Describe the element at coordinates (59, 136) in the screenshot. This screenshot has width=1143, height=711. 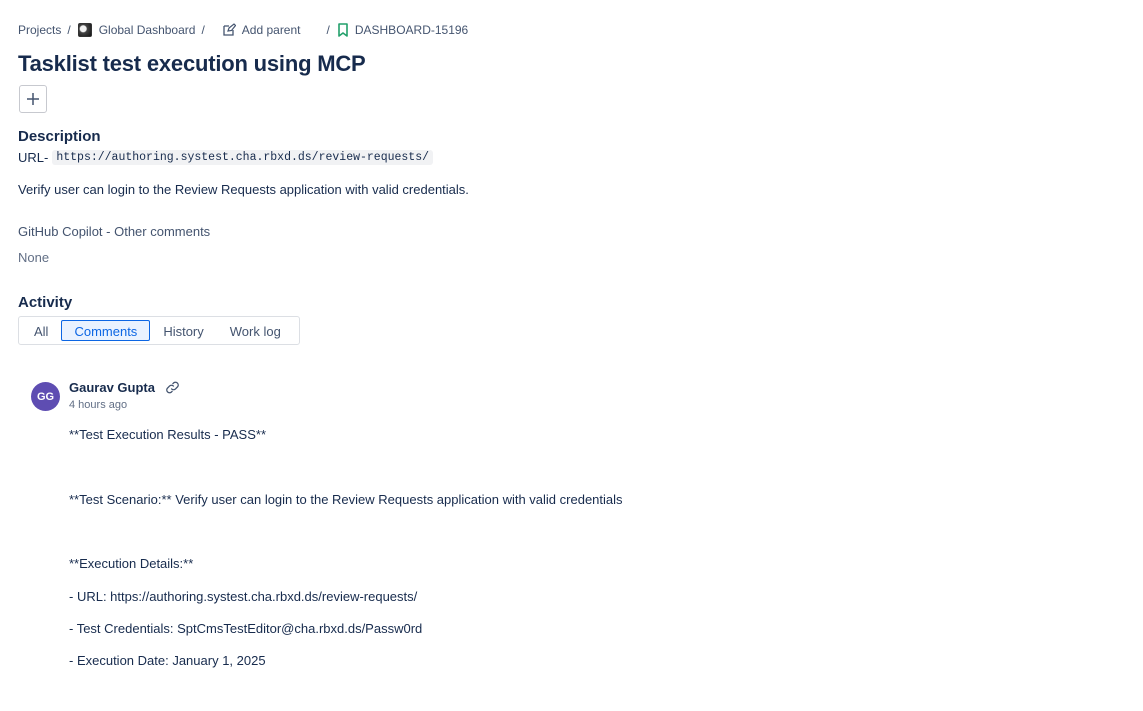
I see `description-heading: Description` at that location.